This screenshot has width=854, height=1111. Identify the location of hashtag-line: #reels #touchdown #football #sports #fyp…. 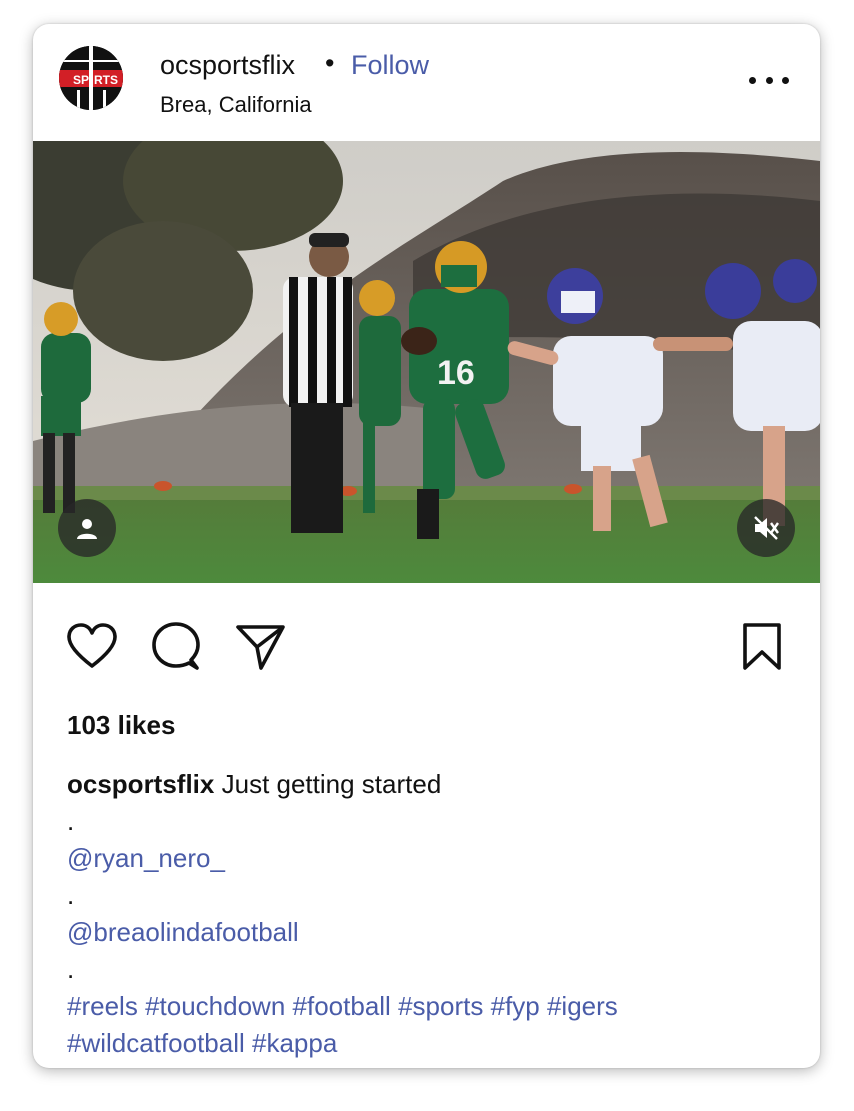
(432, 1006).